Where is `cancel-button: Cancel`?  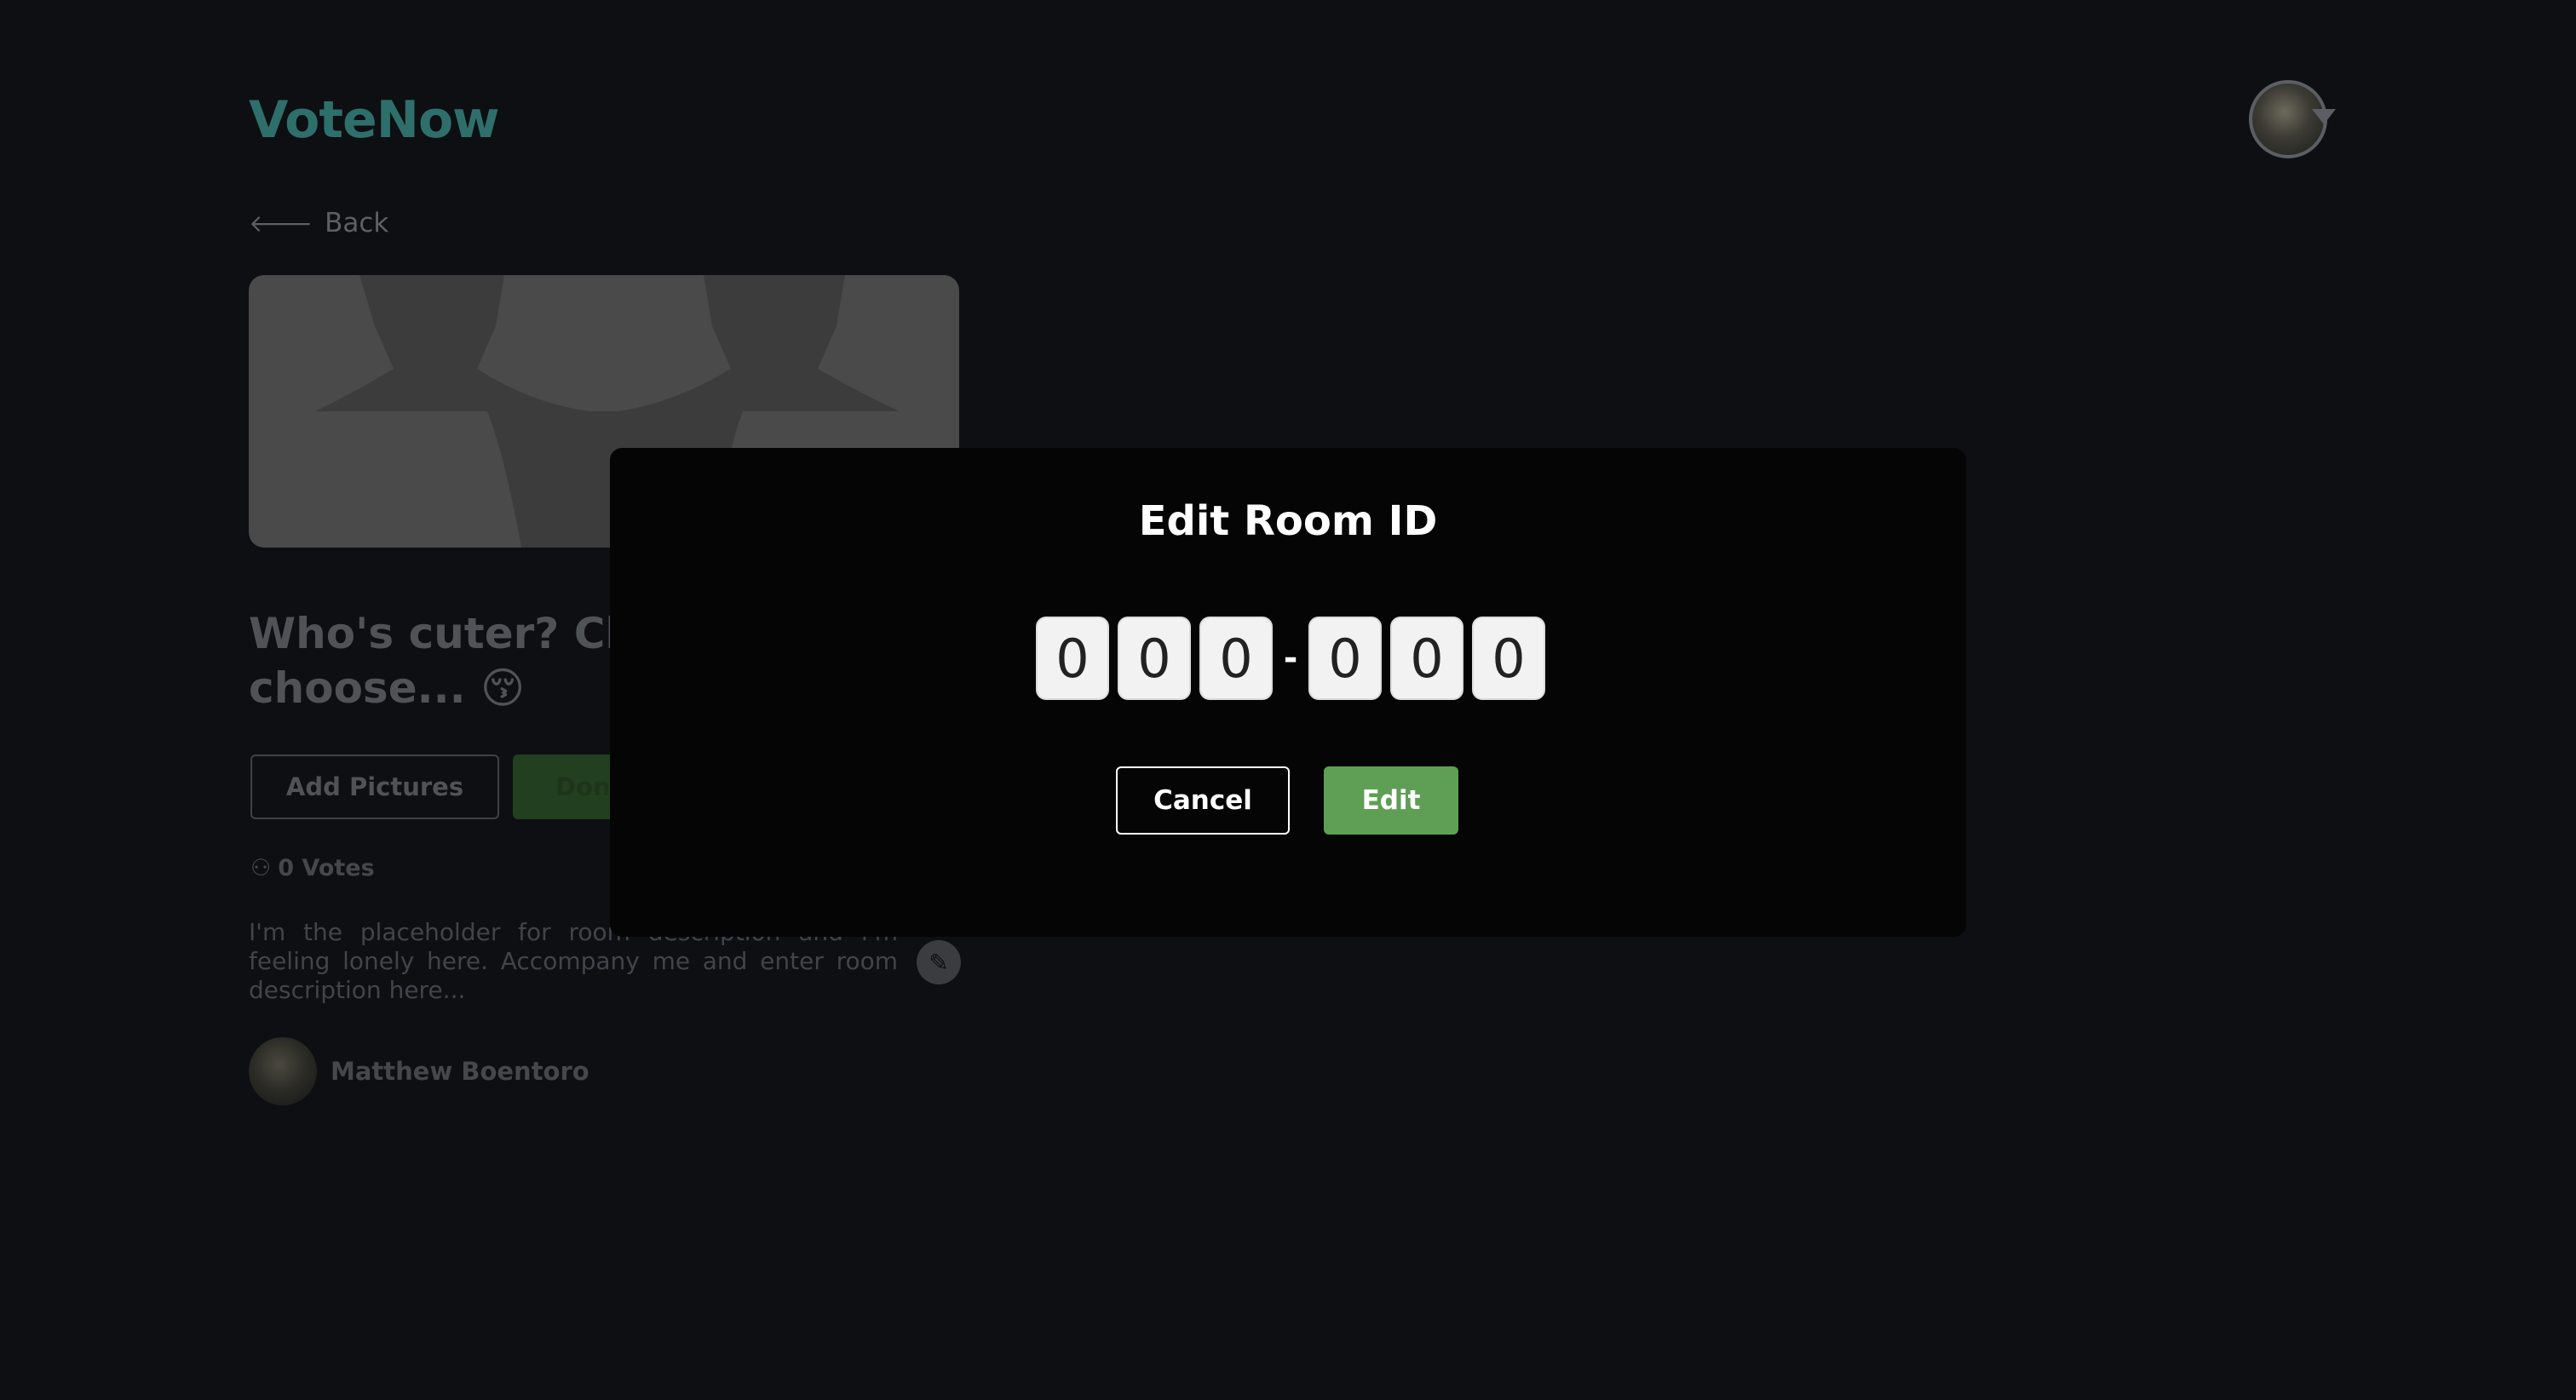 cancel-button: Cancel is located at coordinates (1203, 800).